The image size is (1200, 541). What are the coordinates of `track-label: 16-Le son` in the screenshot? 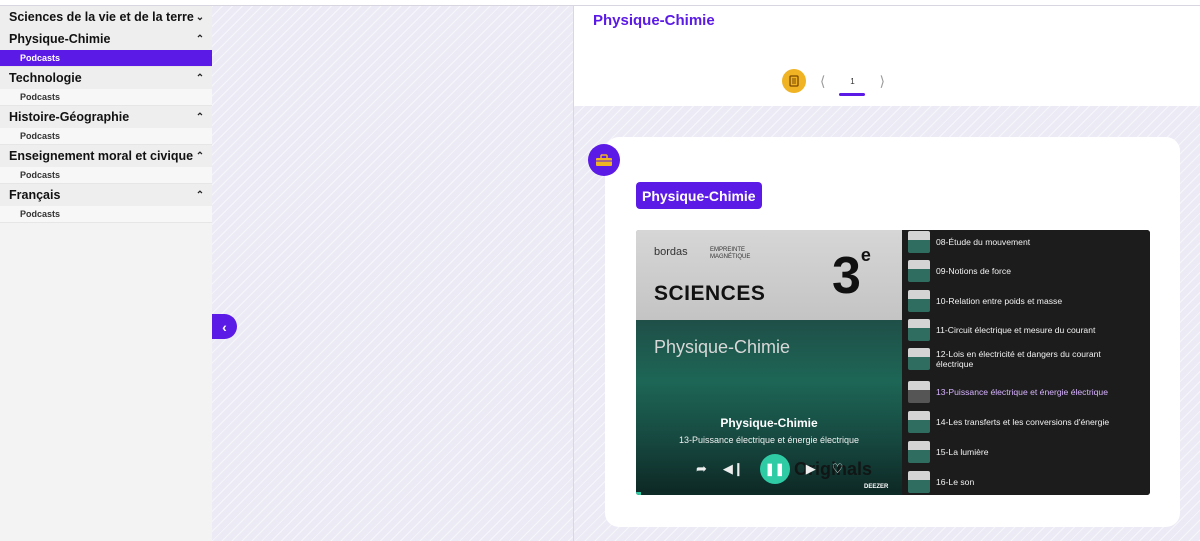 It's located at (955, 482).